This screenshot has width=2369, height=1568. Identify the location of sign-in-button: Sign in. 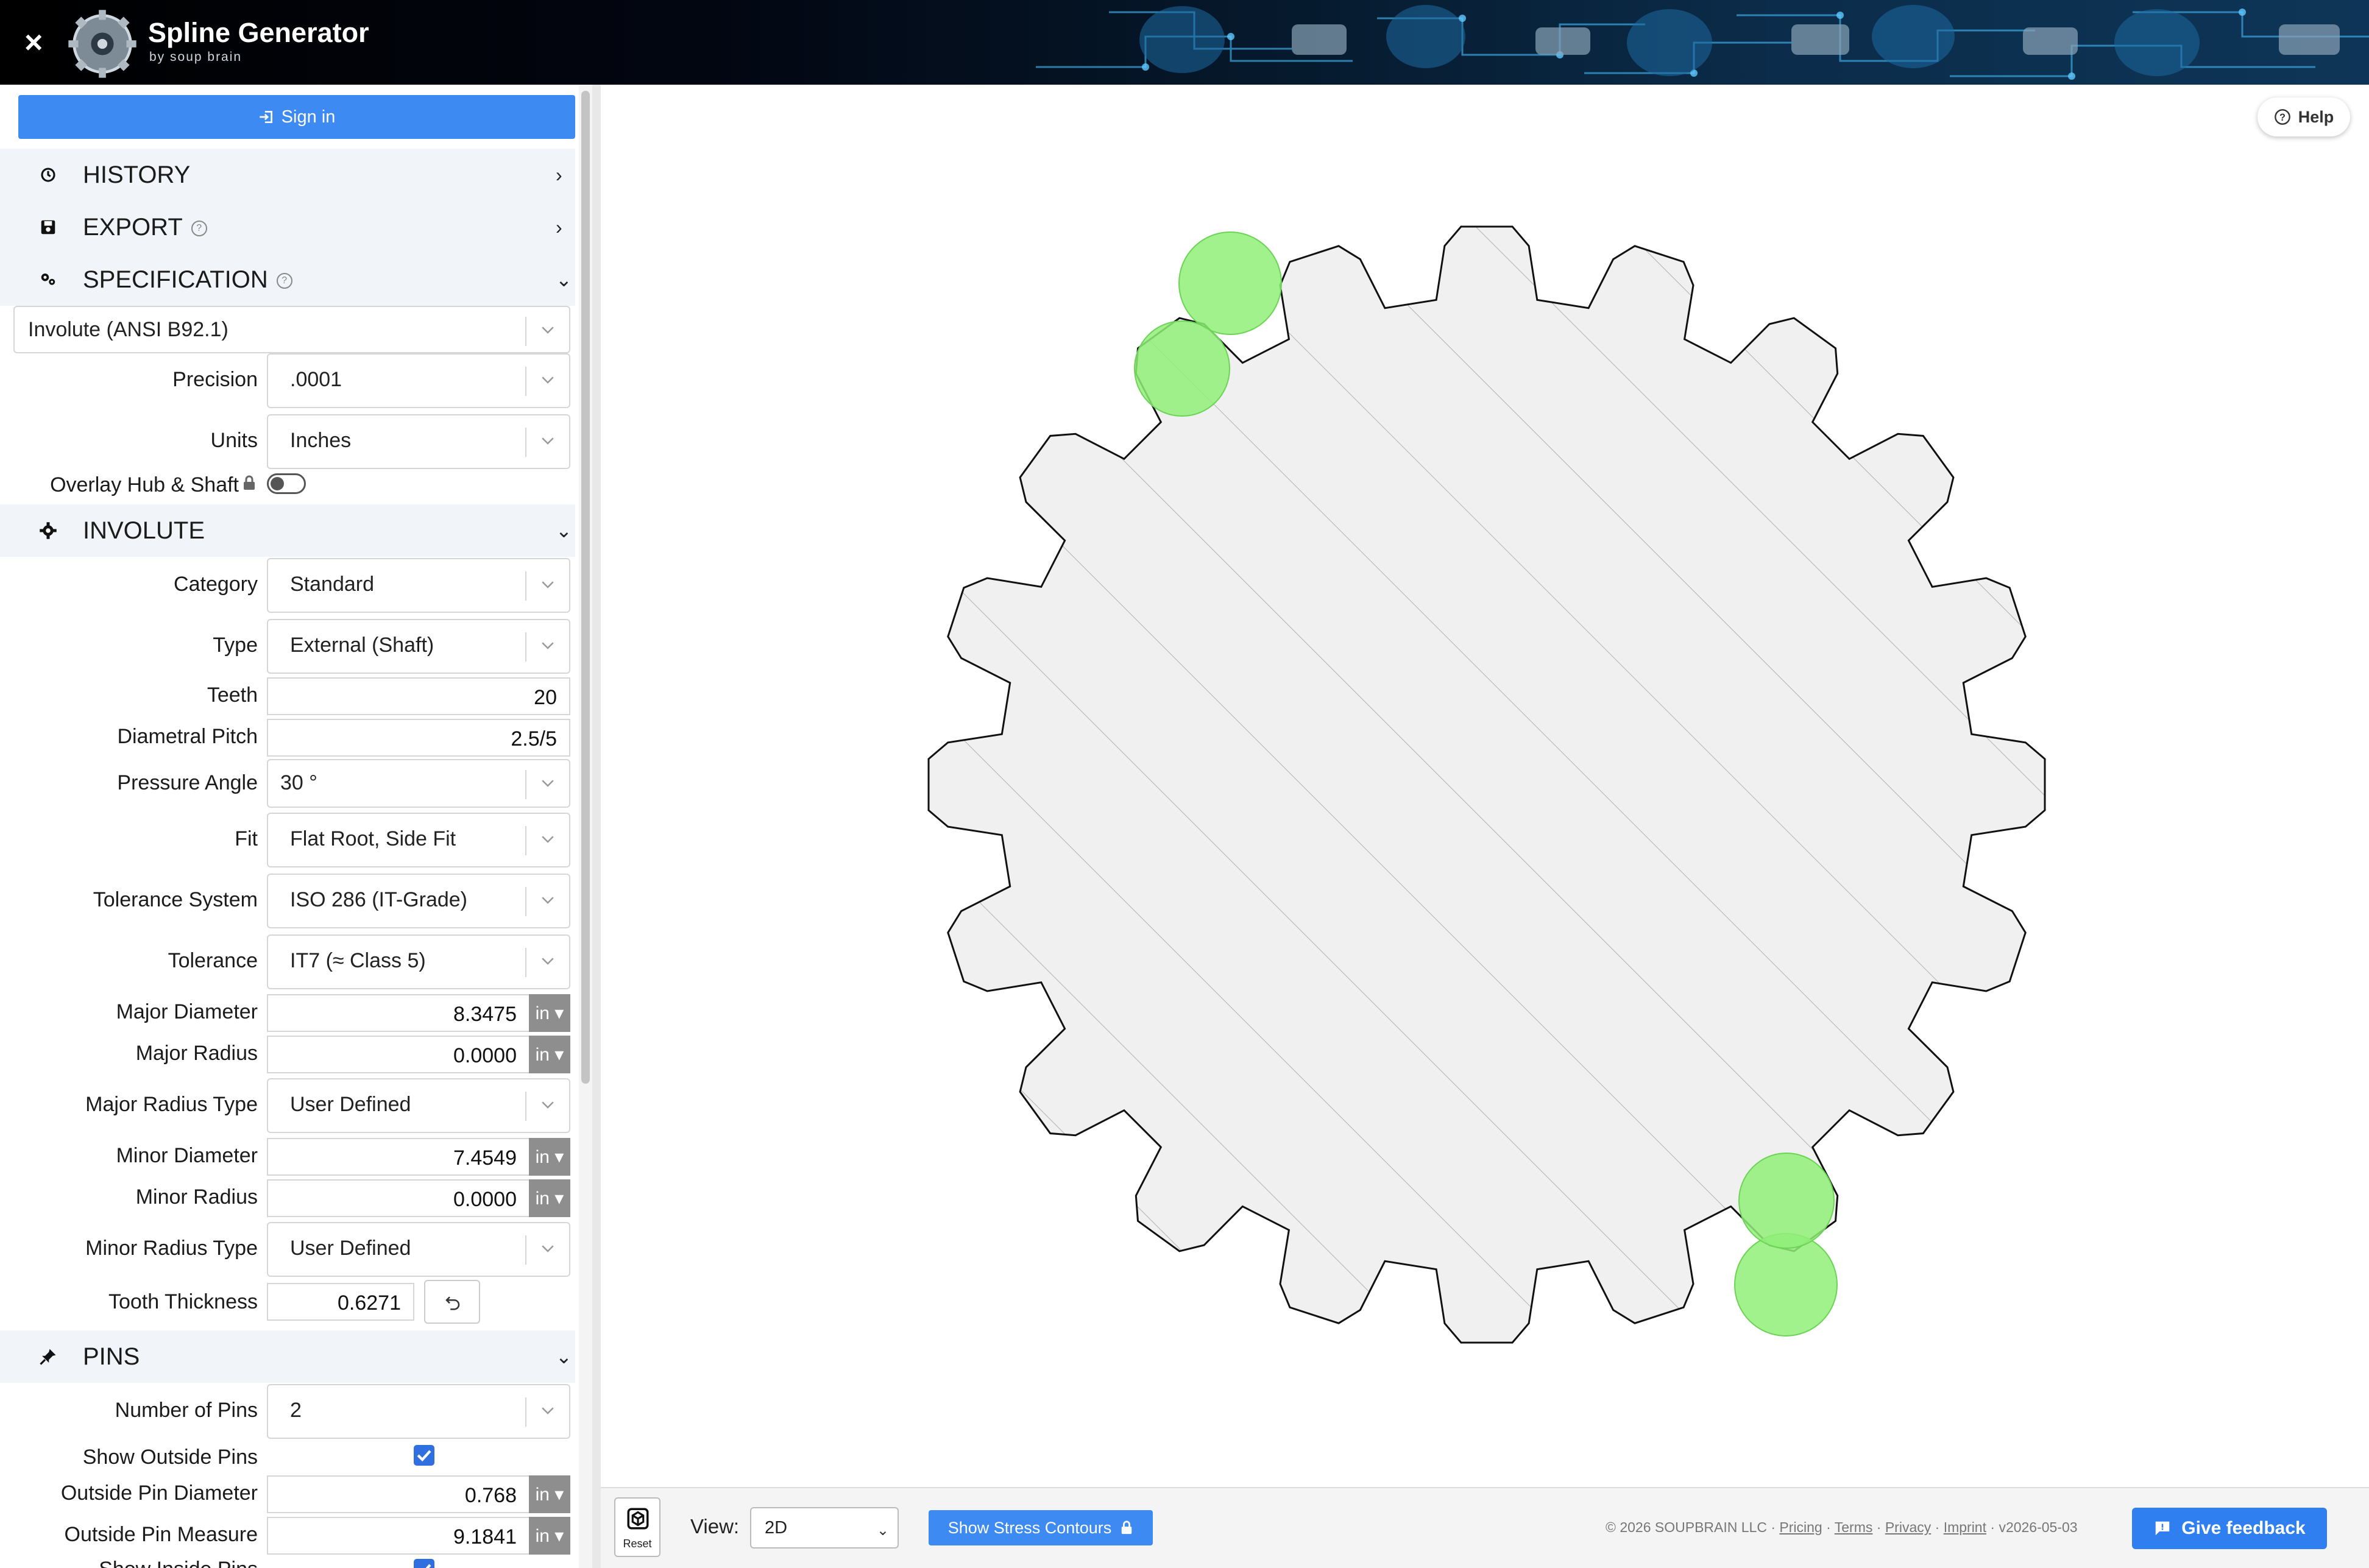
(296, 117).